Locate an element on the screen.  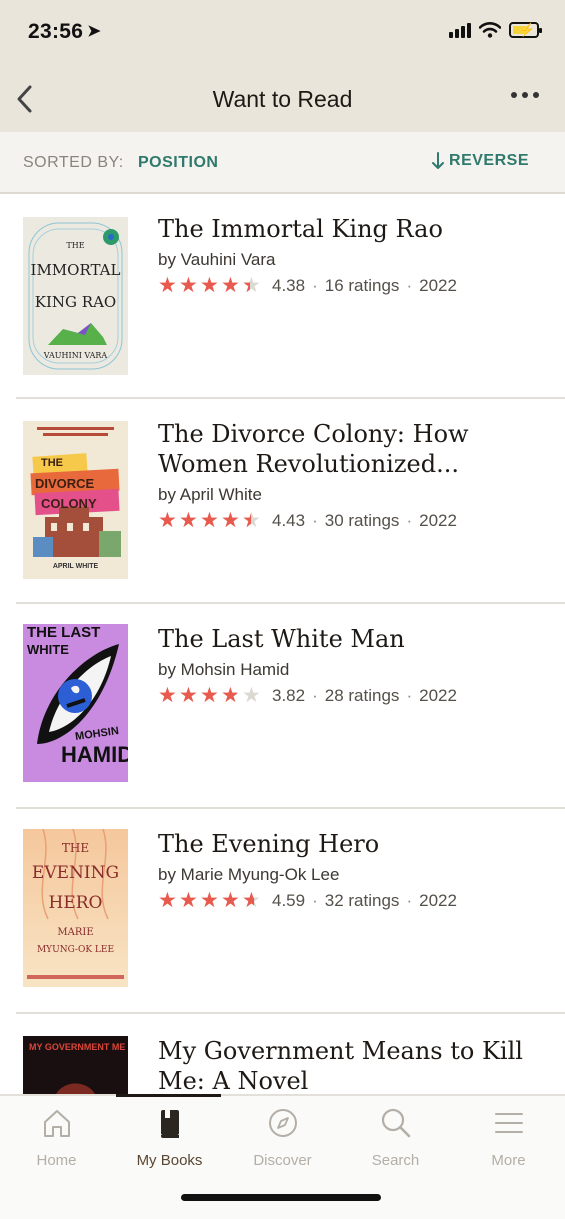
tab-more-label: More is located at coordinates (508, 1160).